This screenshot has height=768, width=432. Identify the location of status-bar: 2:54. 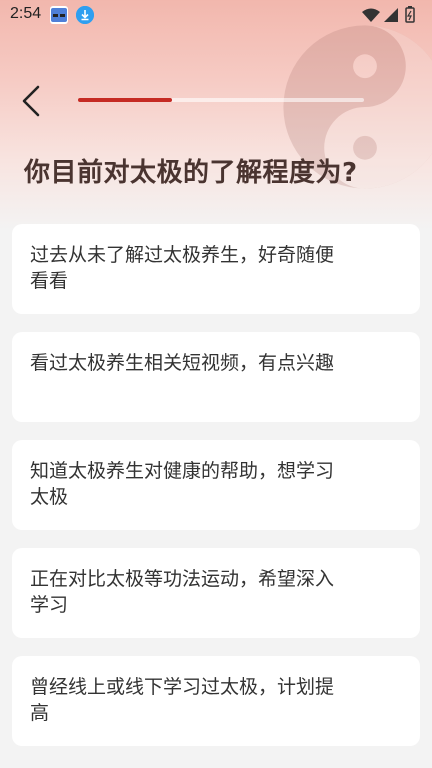
(216, 15).